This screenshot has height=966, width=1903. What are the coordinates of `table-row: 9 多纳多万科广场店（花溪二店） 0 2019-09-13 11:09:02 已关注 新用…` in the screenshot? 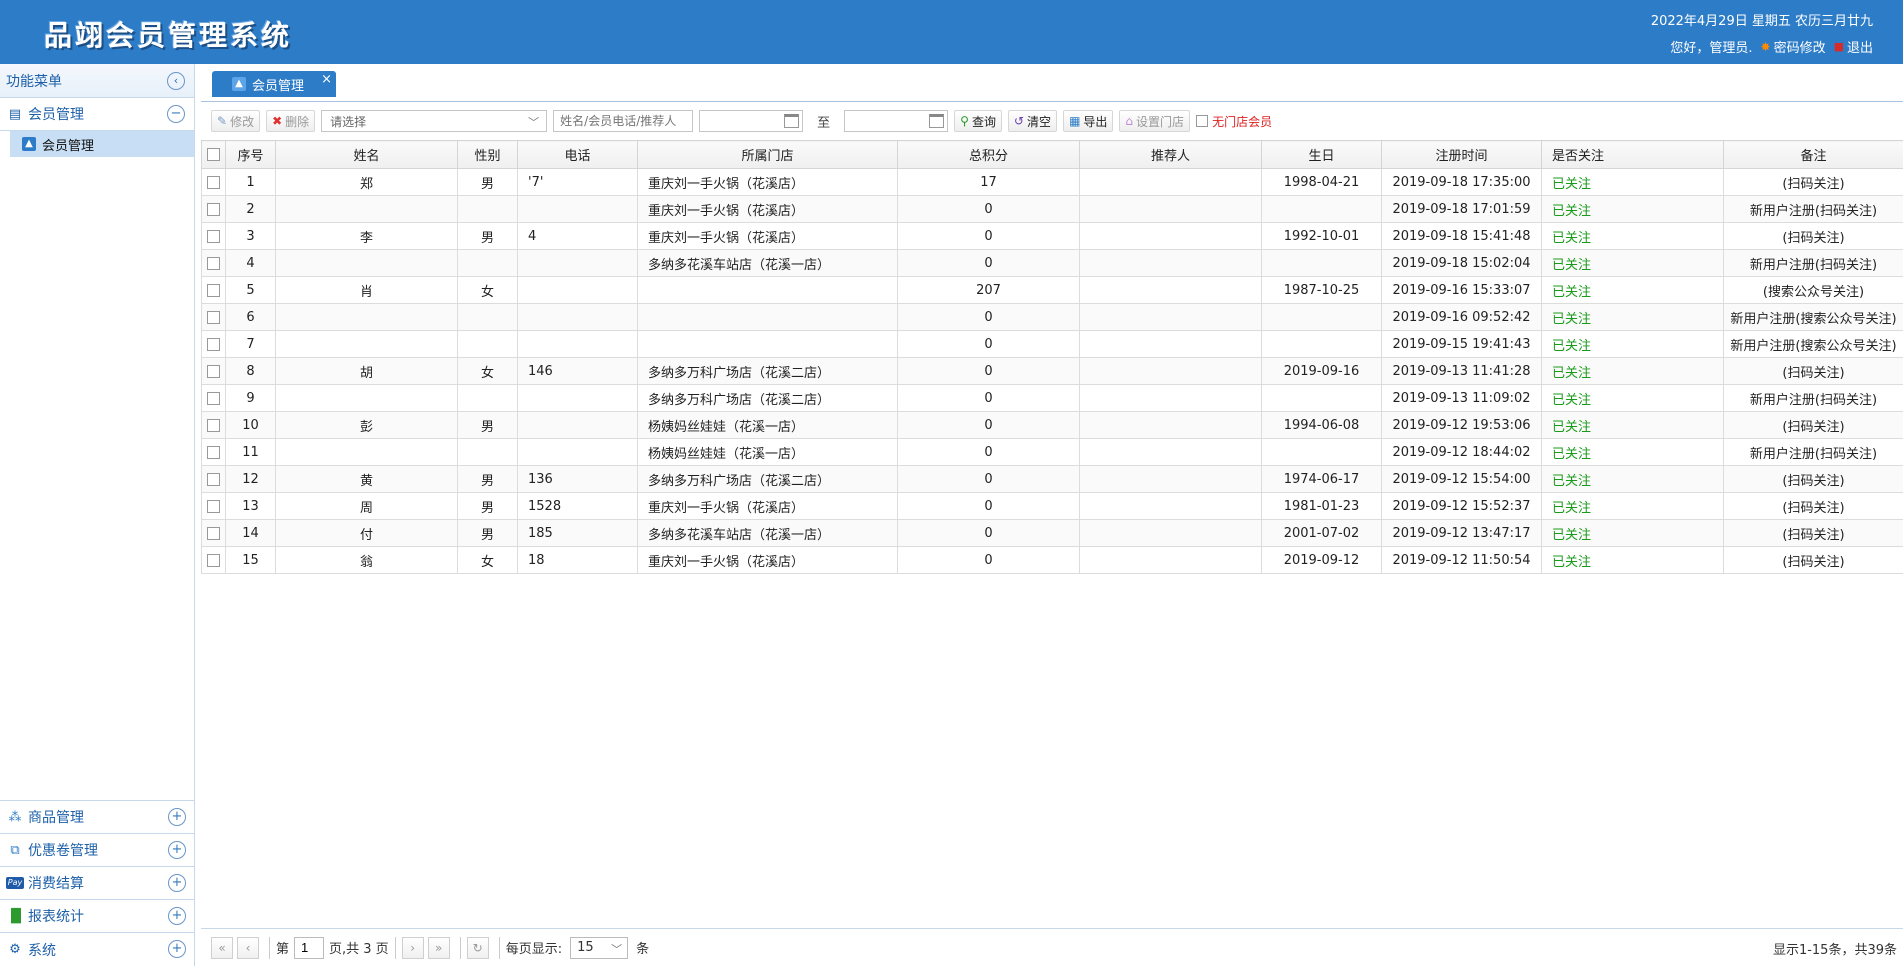 It's located at (1052, 398).